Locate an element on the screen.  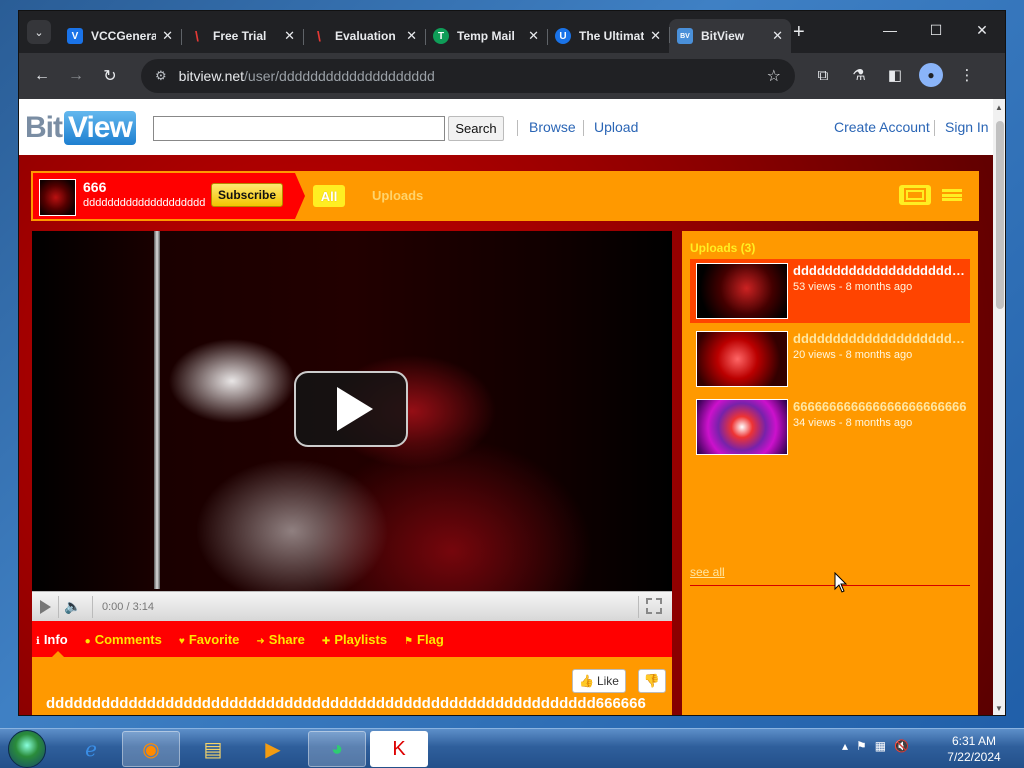
tab-evaluation: \ Evaluation ✕ is located at coordinates (364, 36).